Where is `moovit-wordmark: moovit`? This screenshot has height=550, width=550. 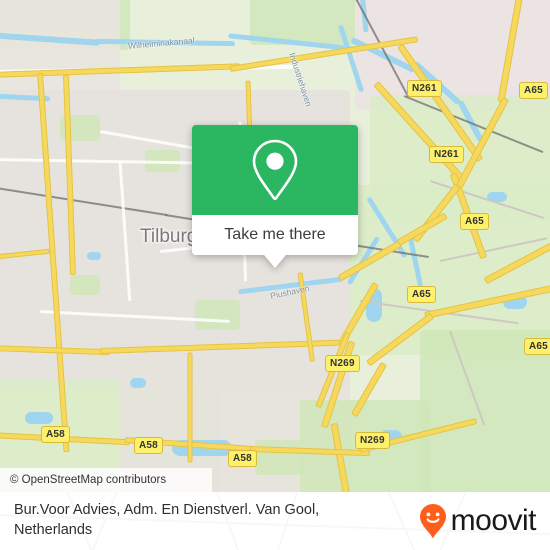 moovit-wordmark: moovit is located at coordinates (493, 520).